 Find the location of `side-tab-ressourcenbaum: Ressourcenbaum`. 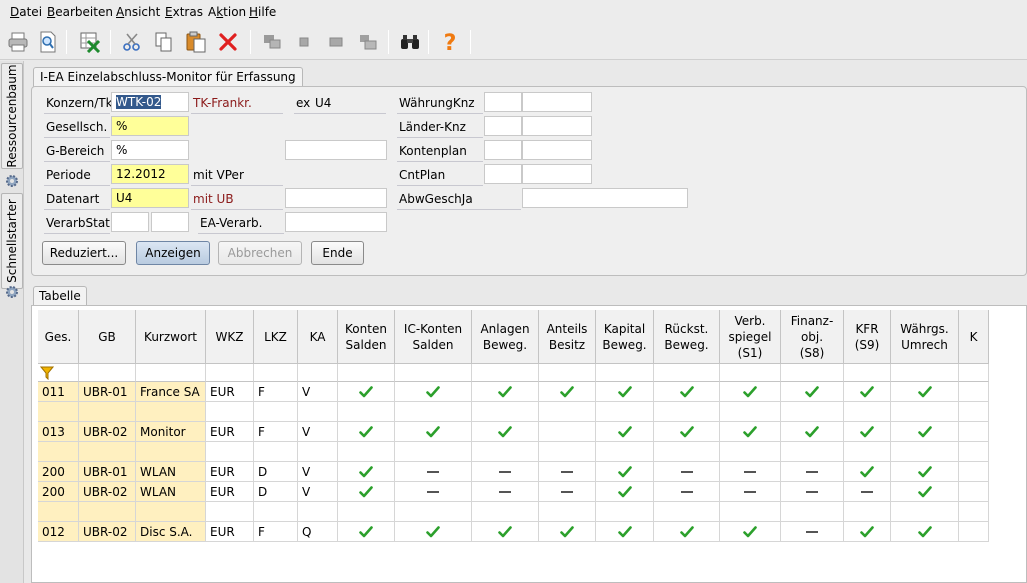

side-tab-ressourcenbaum: Ressourcenbaum is located at coordinates (12, 116).